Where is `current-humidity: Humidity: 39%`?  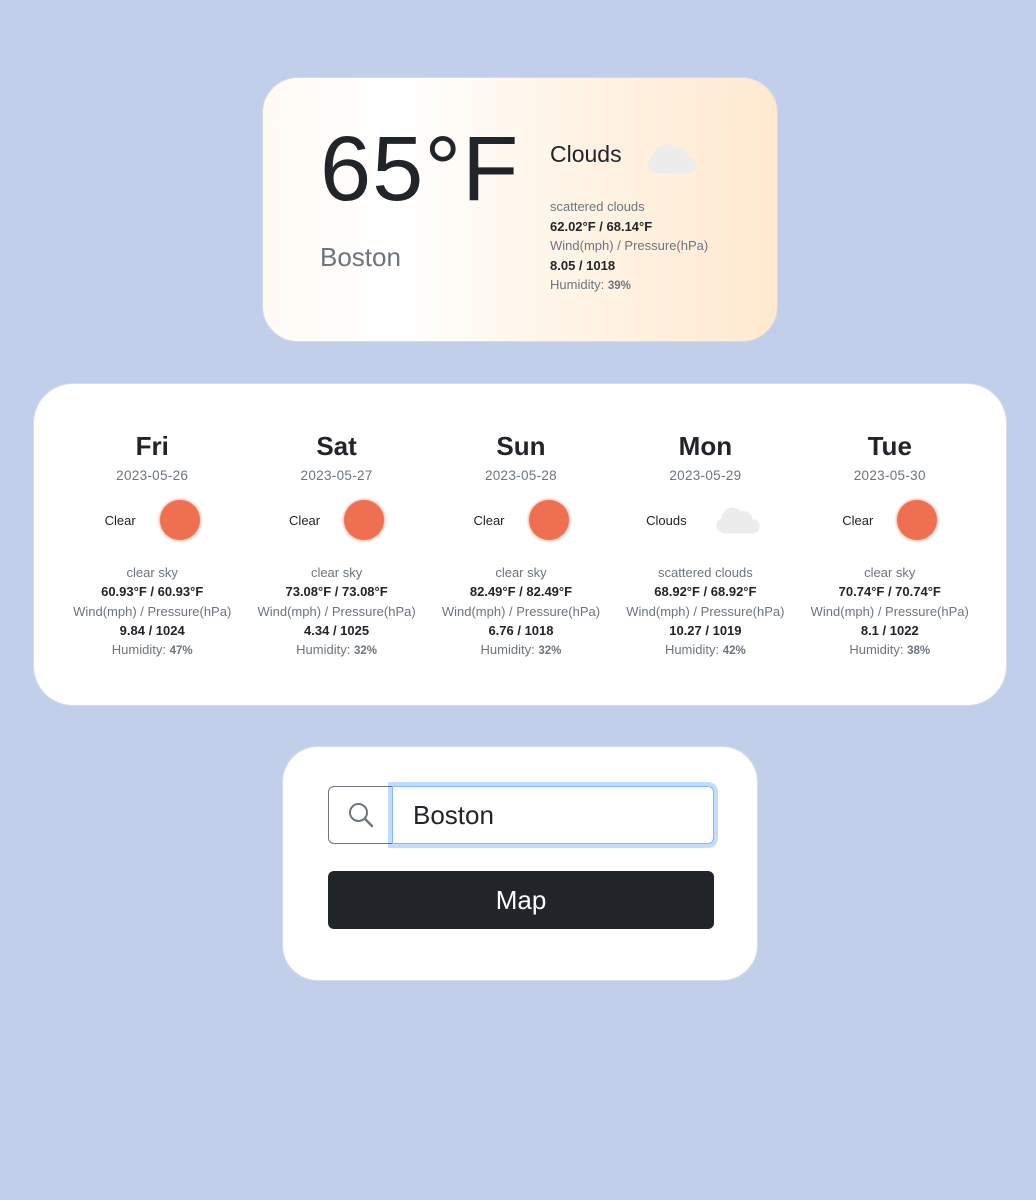 current-humidity: Humidity: 39% is located at coordinates (629, 286).